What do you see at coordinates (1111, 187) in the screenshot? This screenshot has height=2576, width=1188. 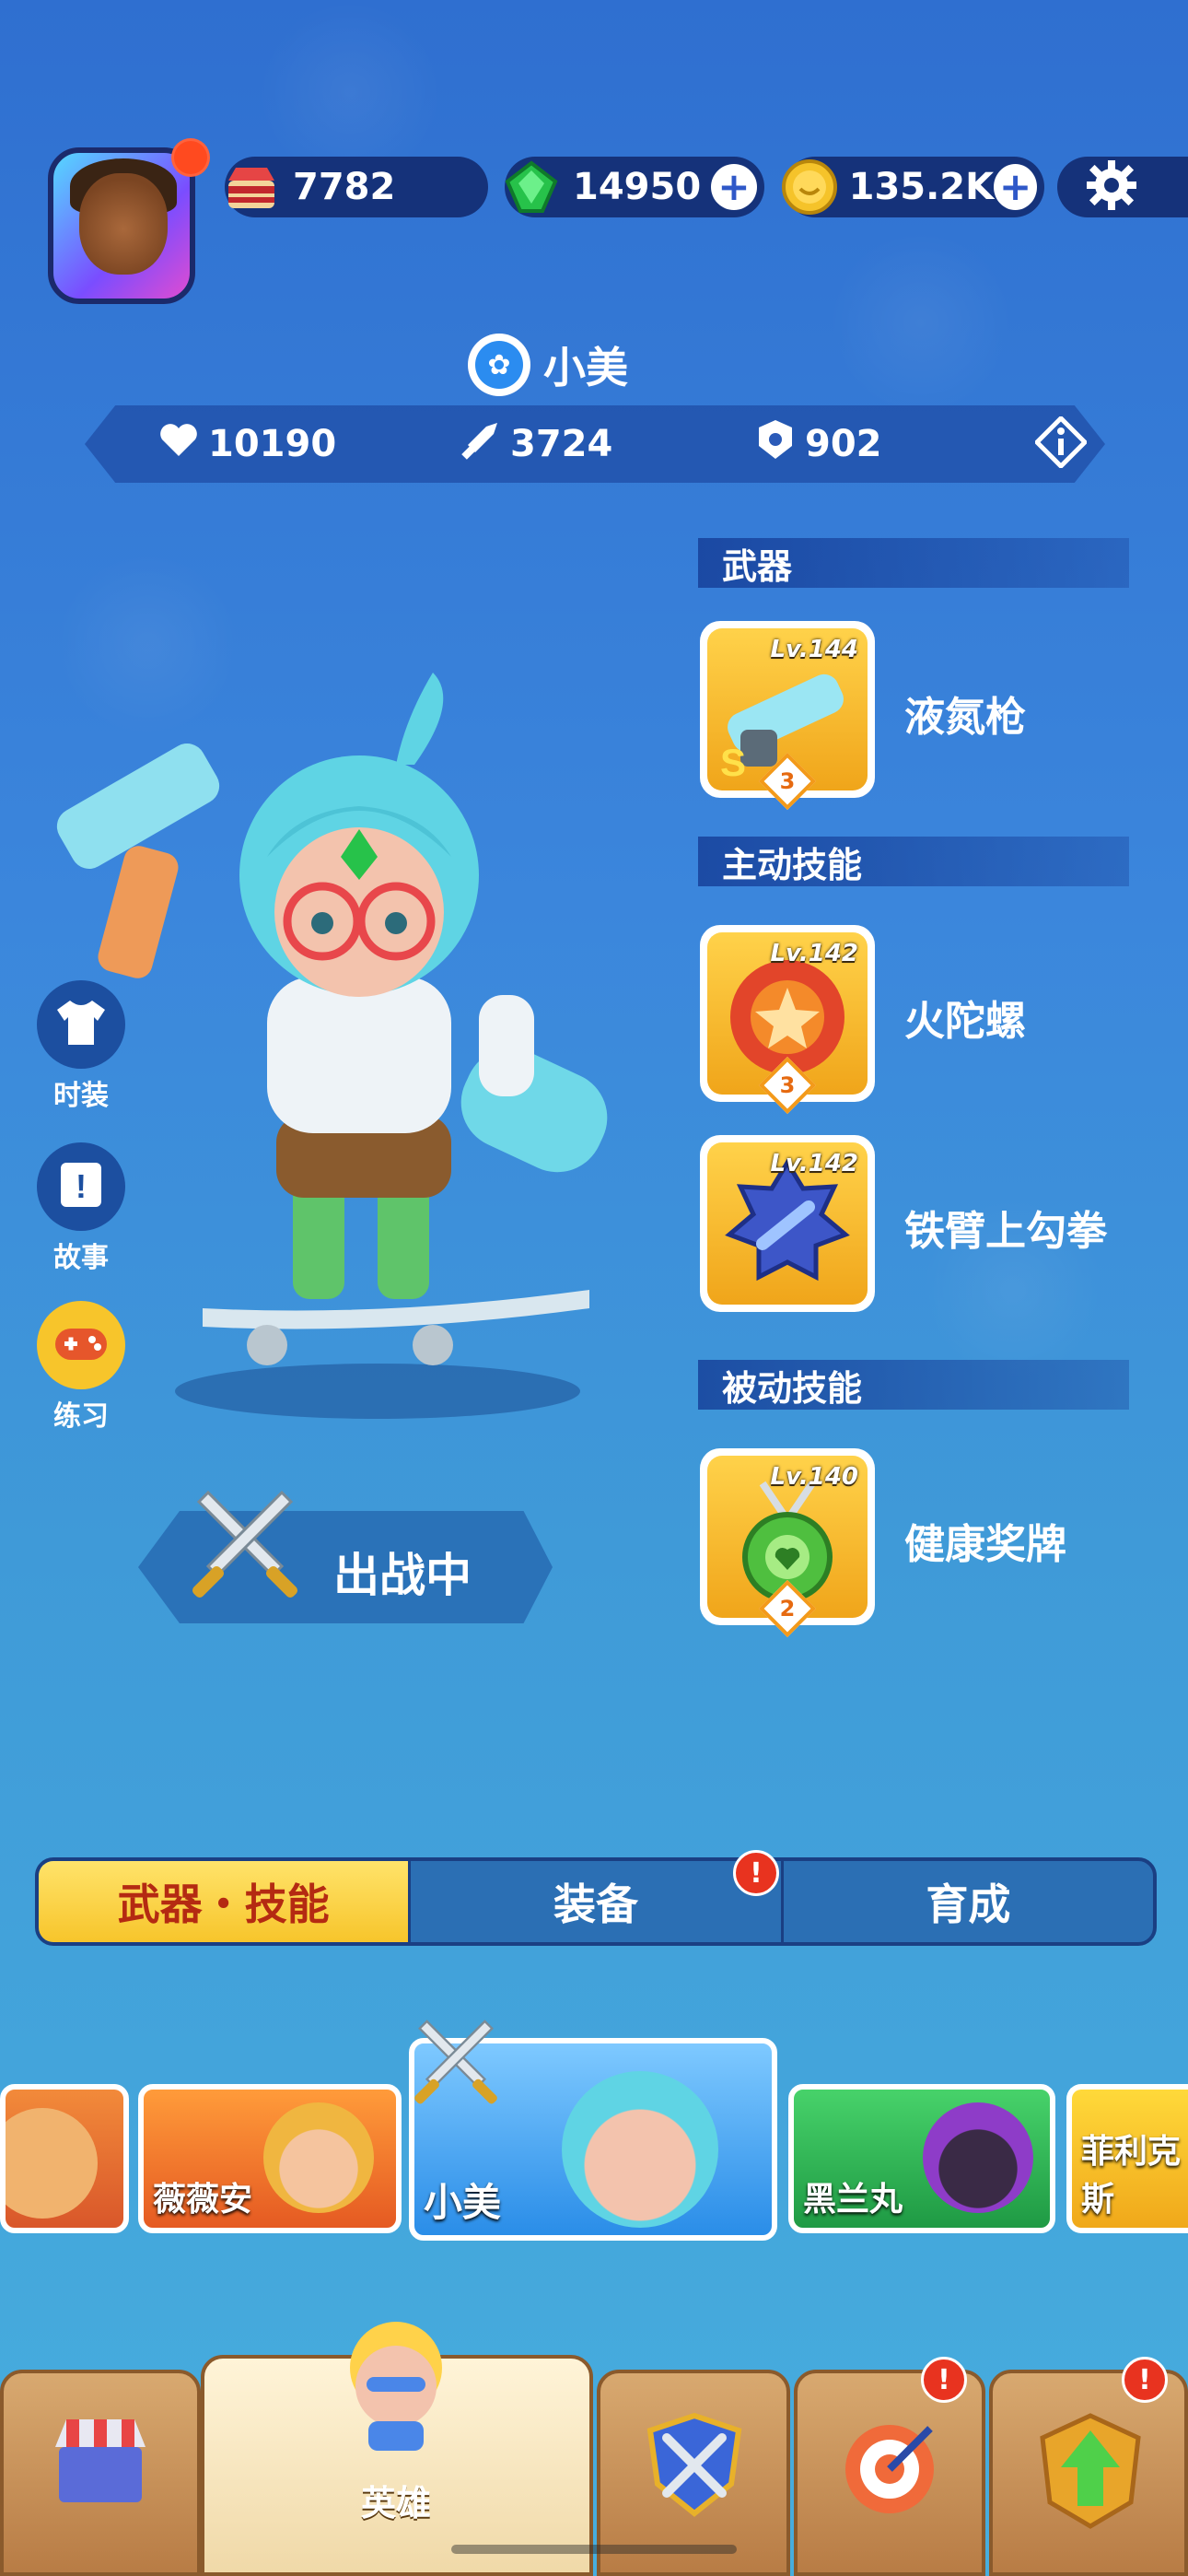 I see `gear-icon` at bounding box center [1111, 187].